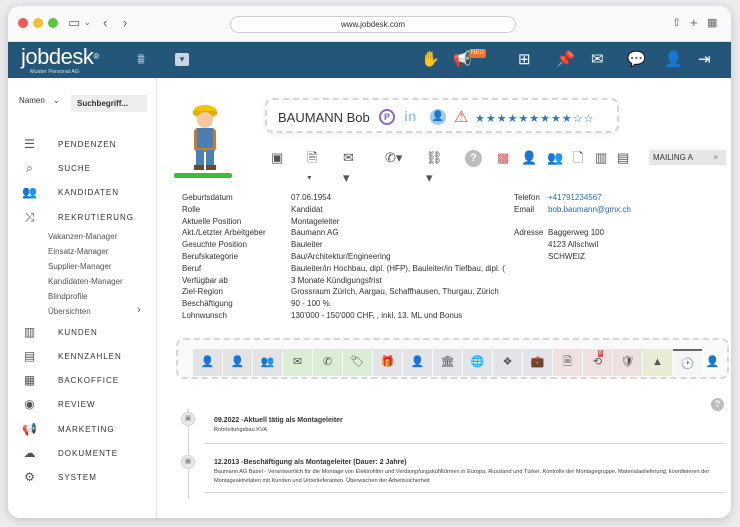 The width and height of the screenshot is (740, 527). What do you see at coordinates (205, 280) in the screenshot?
I see `label-verfuegbar: Verfügbar ab` at bounding box center [205, 280].